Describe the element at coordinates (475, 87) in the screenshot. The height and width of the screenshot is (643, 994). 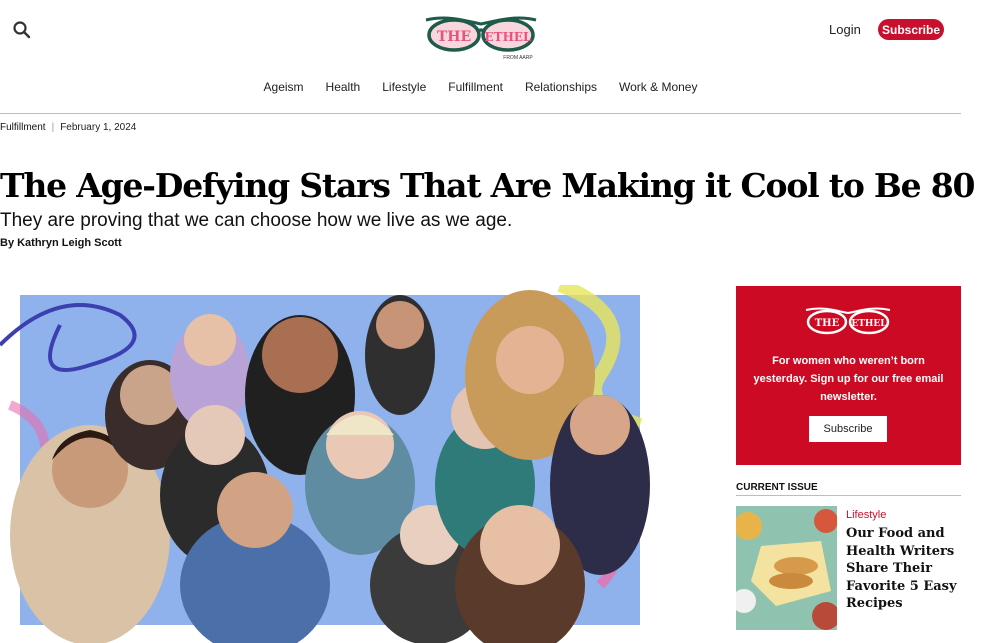
I see `nav-item-fulfillment: Fulfillment` at that location.